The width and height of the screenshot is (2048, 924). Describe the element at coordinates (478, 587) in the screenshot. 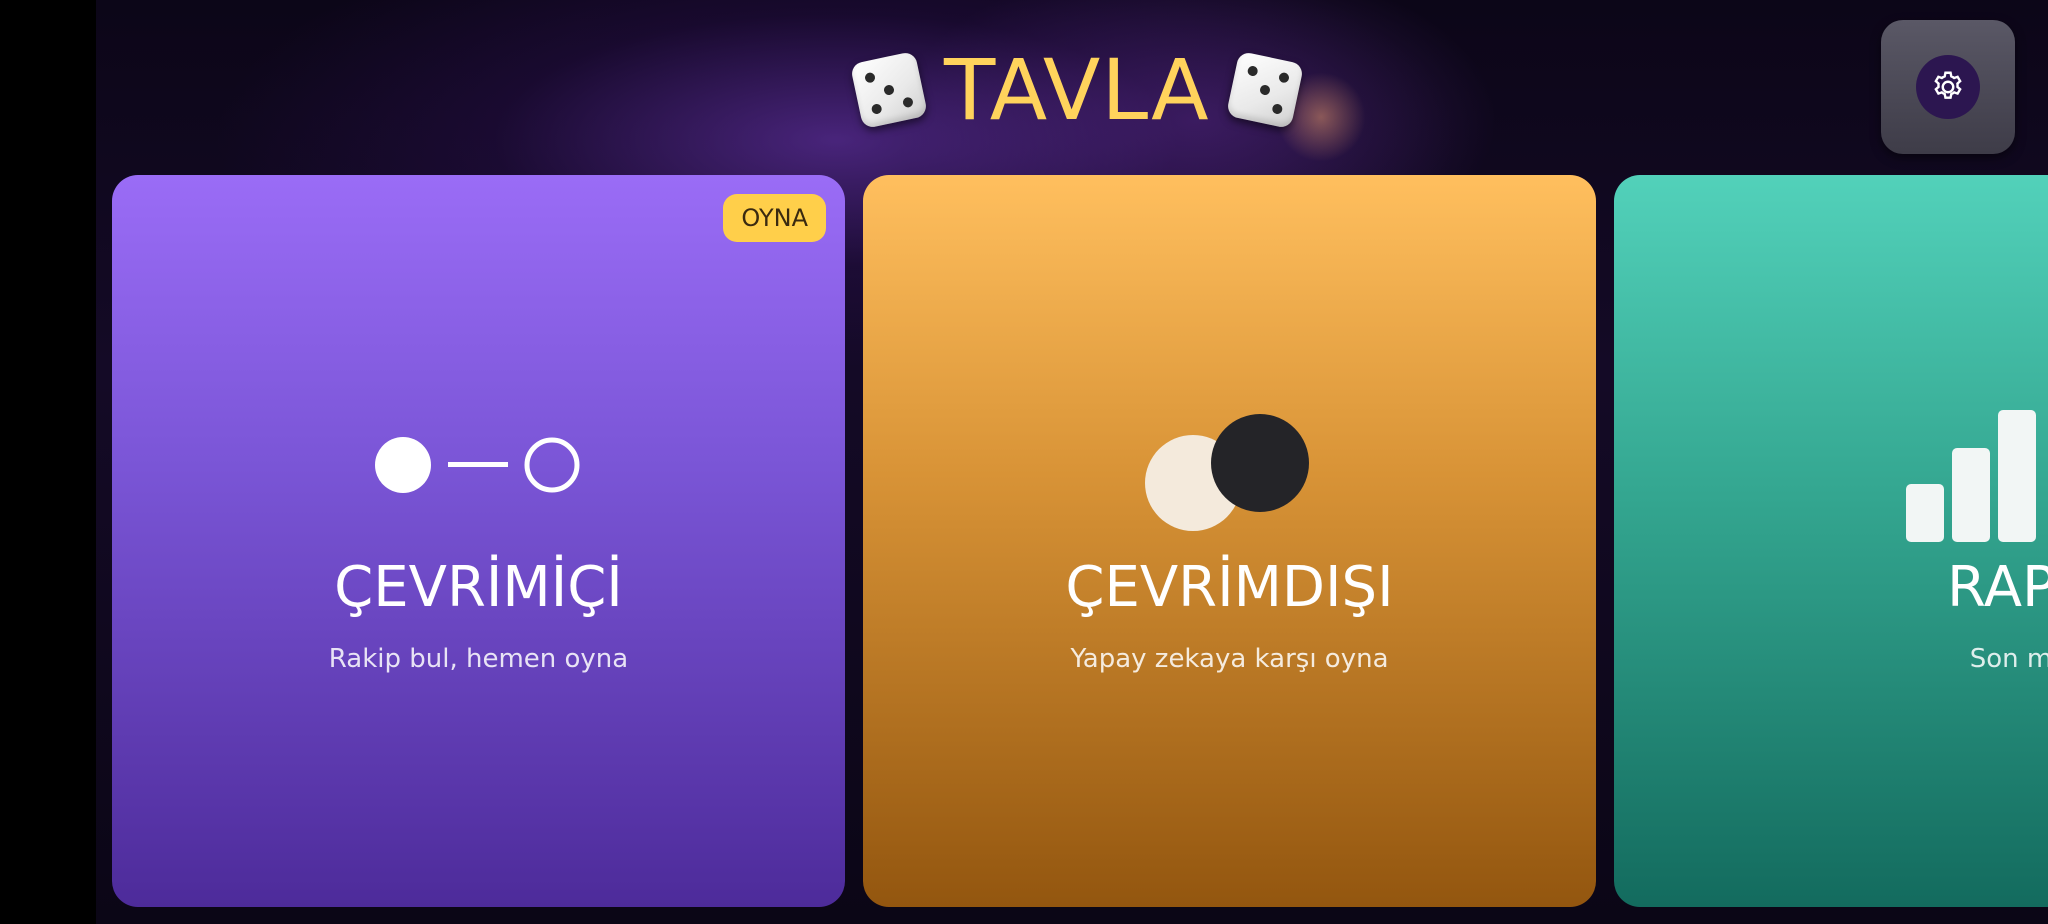

I see `card-title: ÇEVRİMİÇİ` at that location.